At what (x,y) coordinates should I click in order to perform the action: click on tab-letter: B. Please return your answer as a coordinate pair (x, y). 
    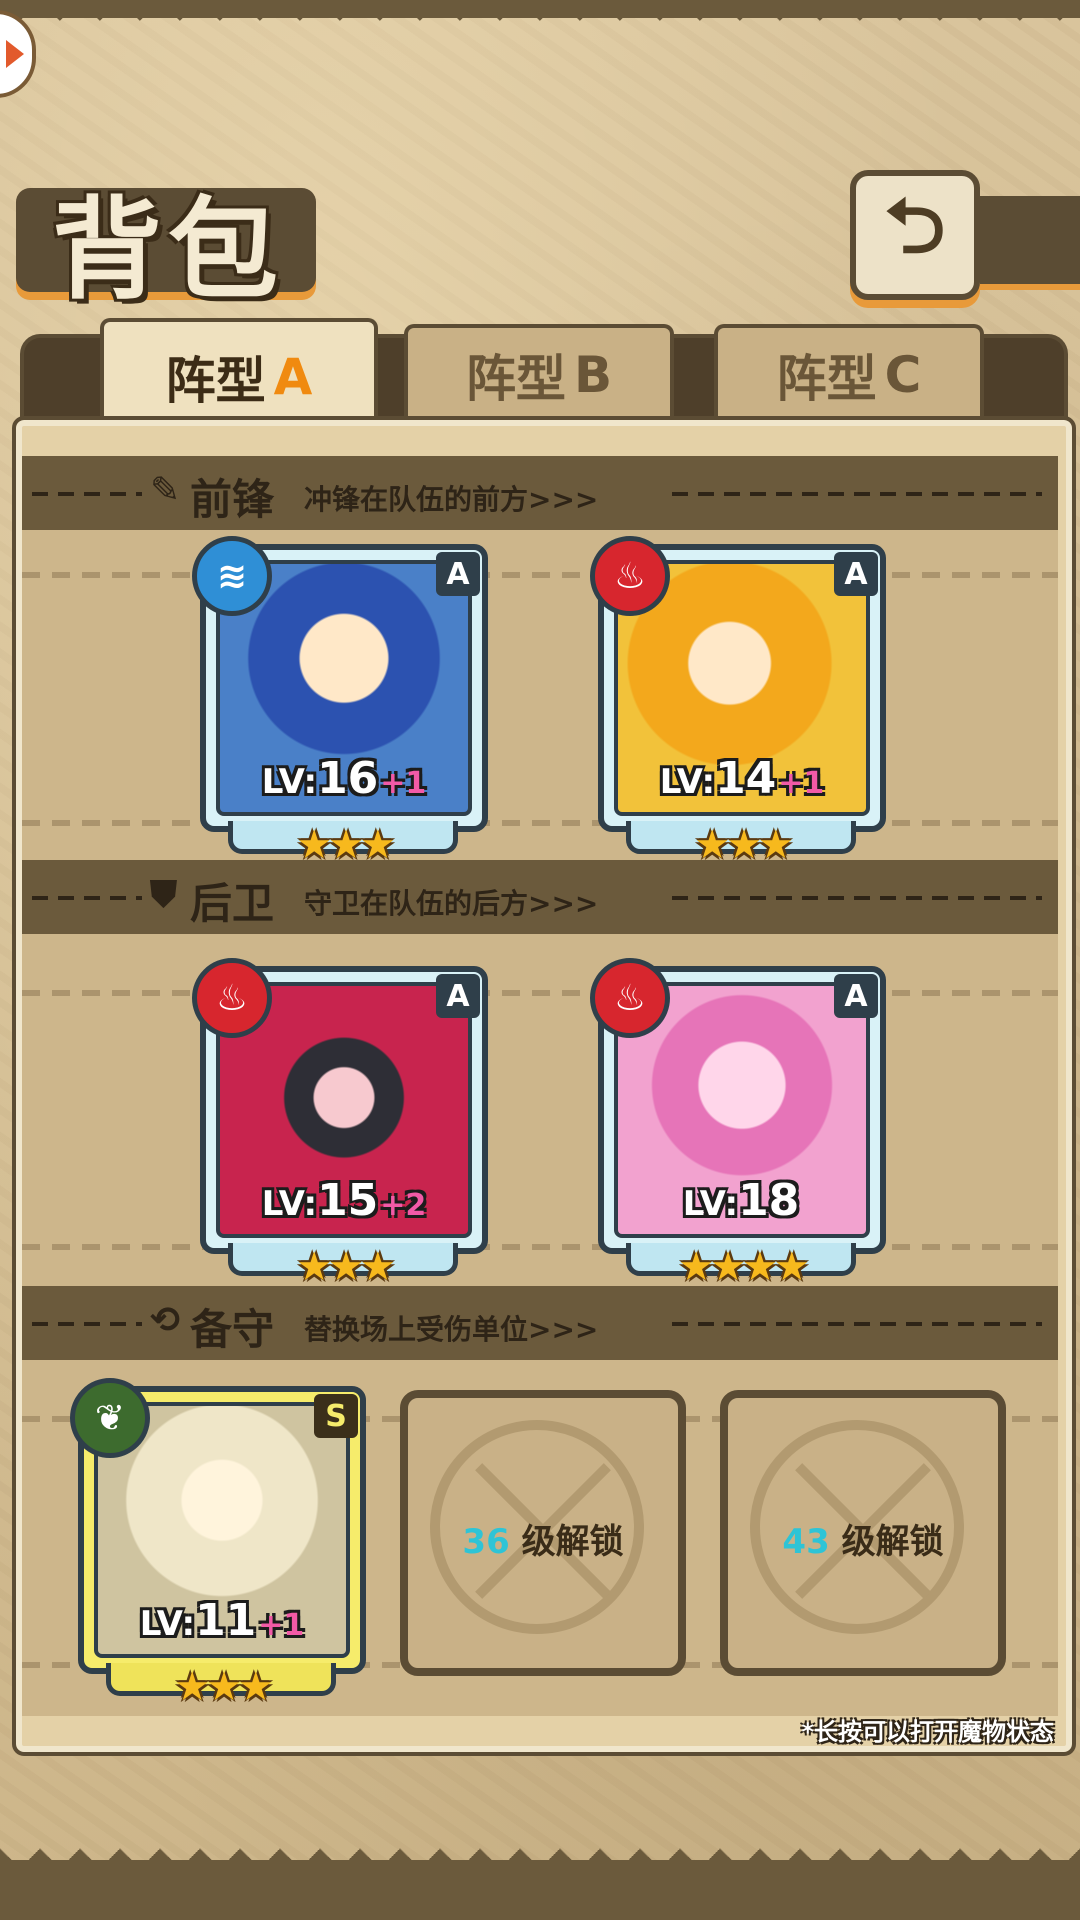
    Looking at the image, I should click on (593, 375).